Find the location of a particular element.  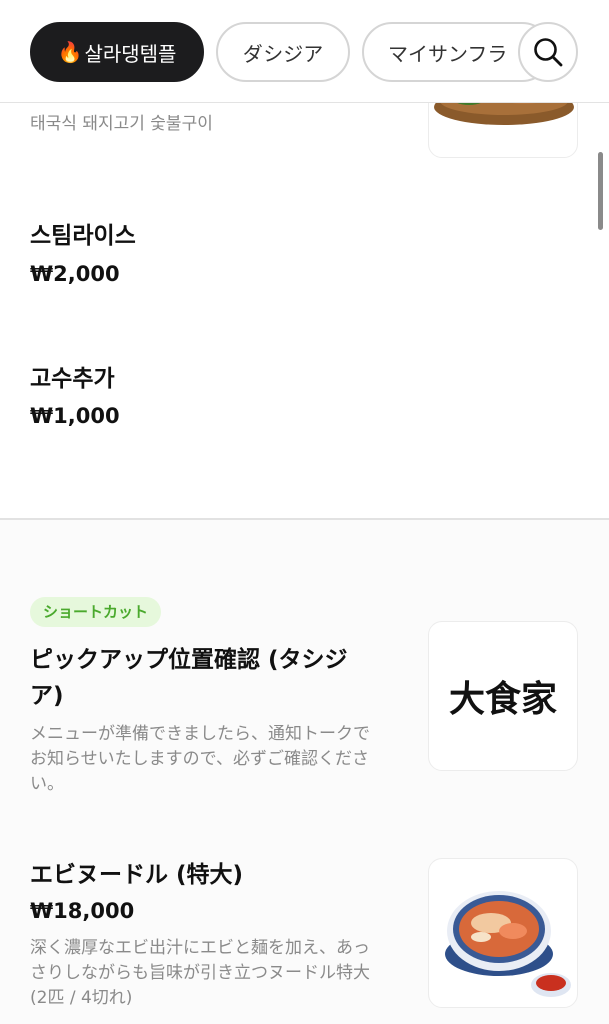

menu-item-name: 고수추가 is located at coordinates (72, 379).